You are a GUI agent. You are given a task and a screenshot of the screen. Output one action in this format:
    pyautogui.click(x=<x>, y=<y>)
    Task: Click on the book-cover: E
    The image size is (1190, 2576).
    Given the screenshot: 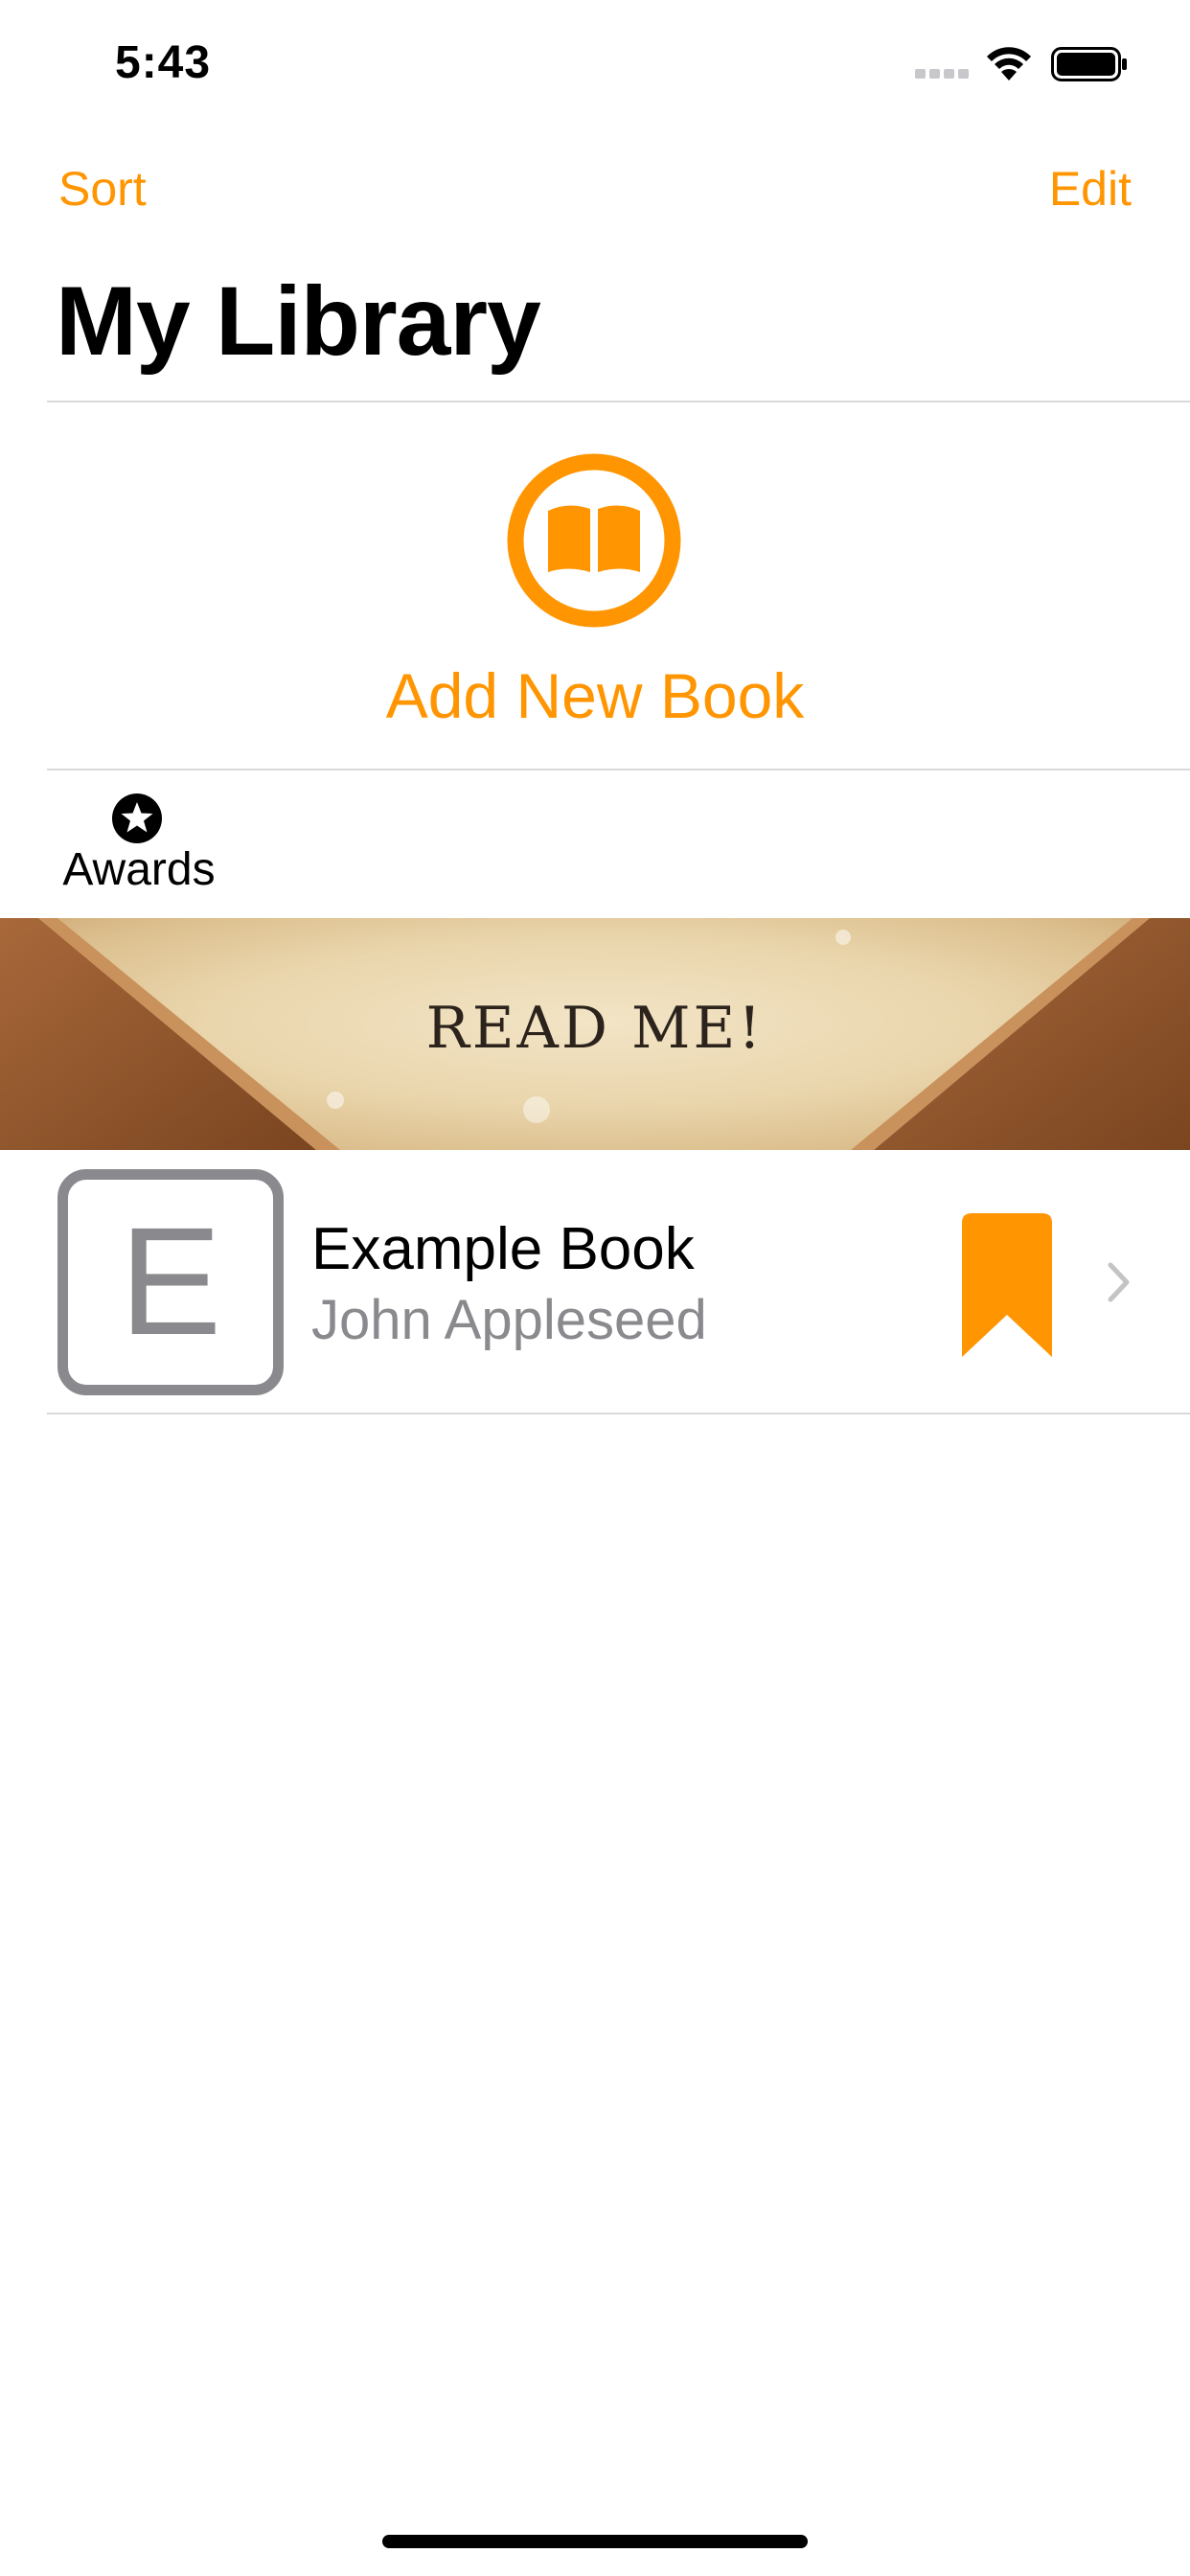 What is the action you would take?
    pyautogui.click(x=171, y=1282)
    